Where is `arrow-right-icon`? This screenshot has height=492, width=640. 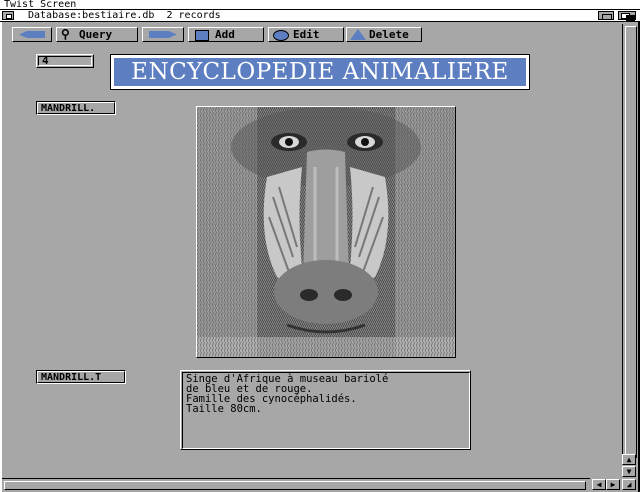
arrow-right-icon is located at coordinates (163, 34).